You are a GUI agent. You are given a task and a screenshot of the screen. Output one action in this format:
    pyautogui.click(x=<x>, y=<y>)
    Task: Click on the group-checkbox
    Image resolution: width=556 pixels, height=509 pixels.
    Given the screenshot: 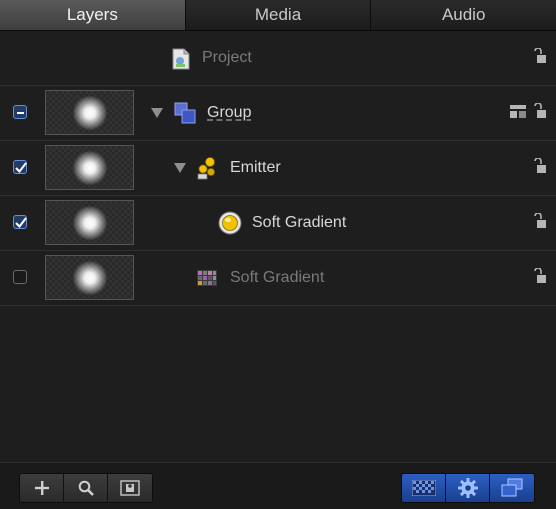 What is the action you would take?
    pyautogui.click(x=20, y=112)
    